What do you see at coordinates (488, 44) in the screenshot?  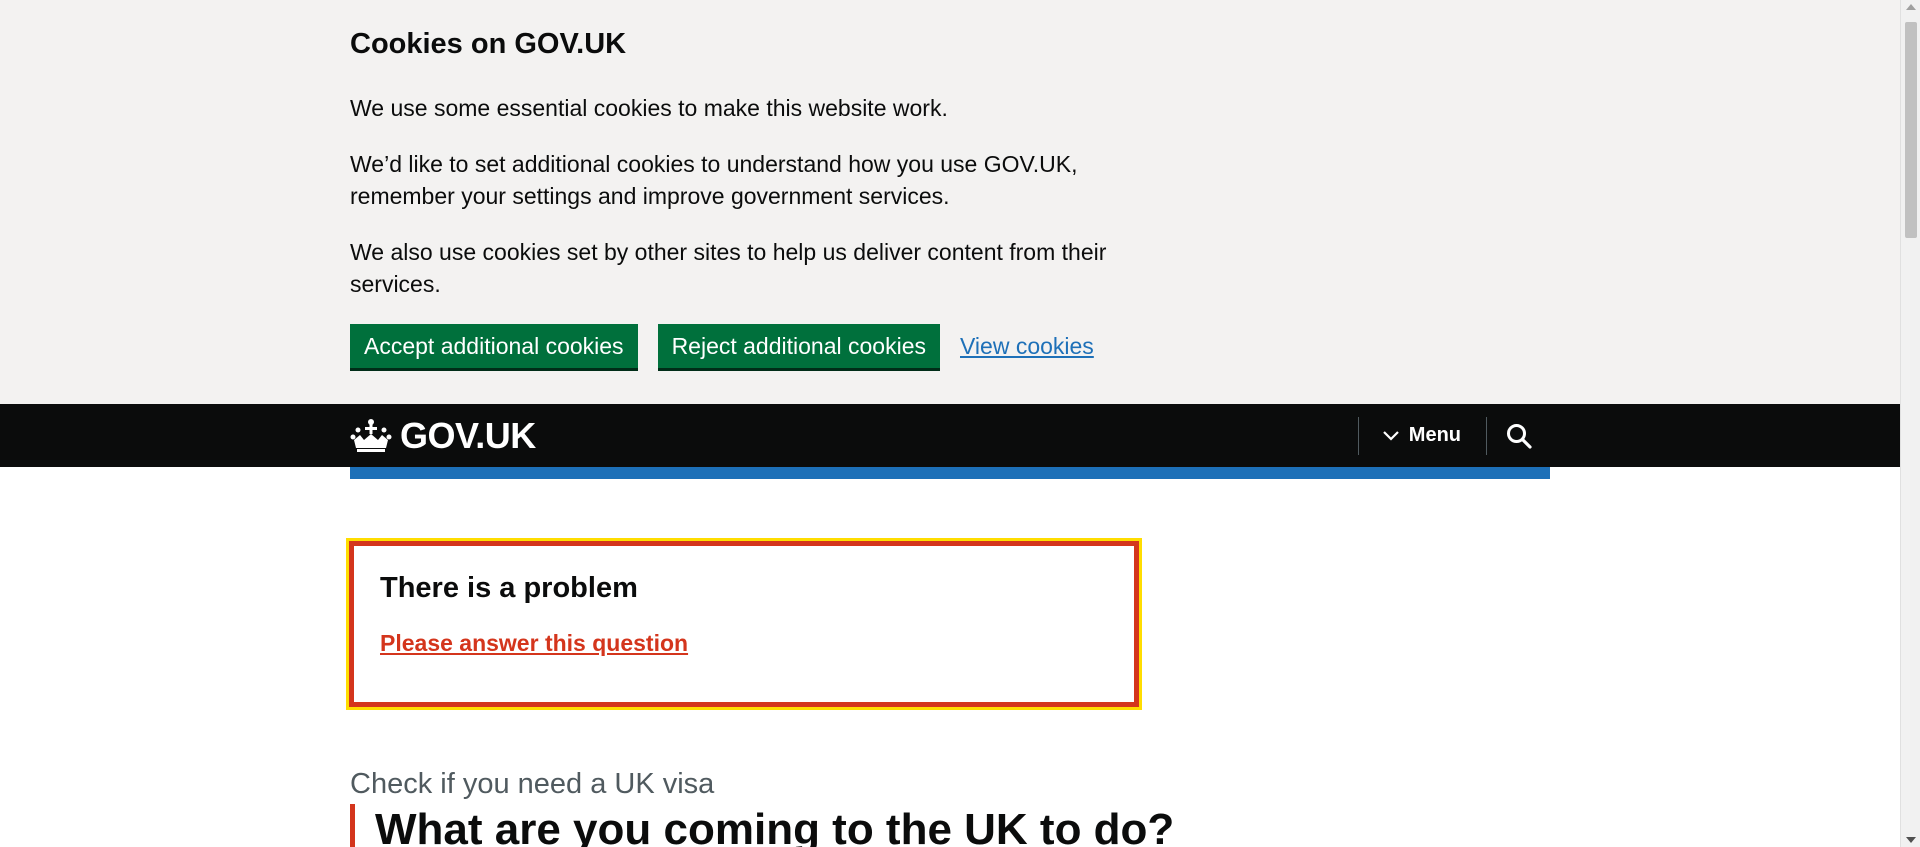 I see `cookie-banner-title: Cookies on GOV.UK` at bounding box center [488, 44].